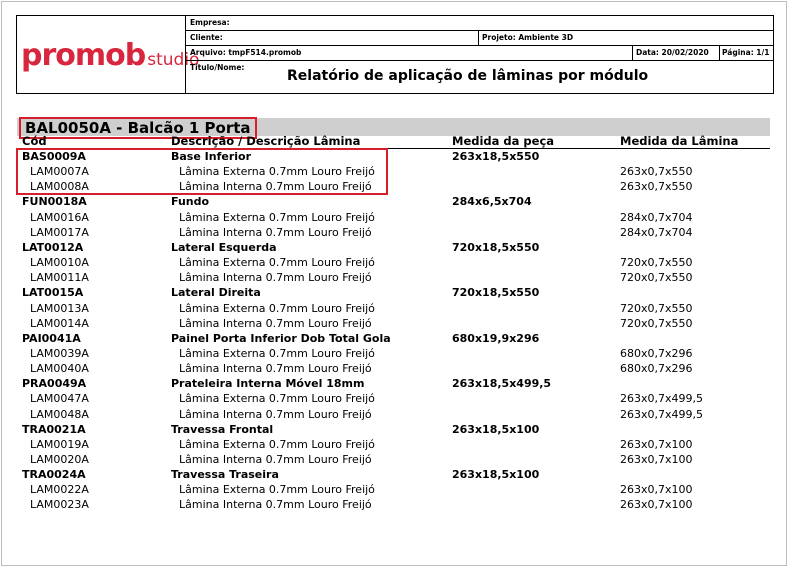 This screenshot has width=790, height=568. I want to click on code-cell: LAM0048A, so click(59, 414).